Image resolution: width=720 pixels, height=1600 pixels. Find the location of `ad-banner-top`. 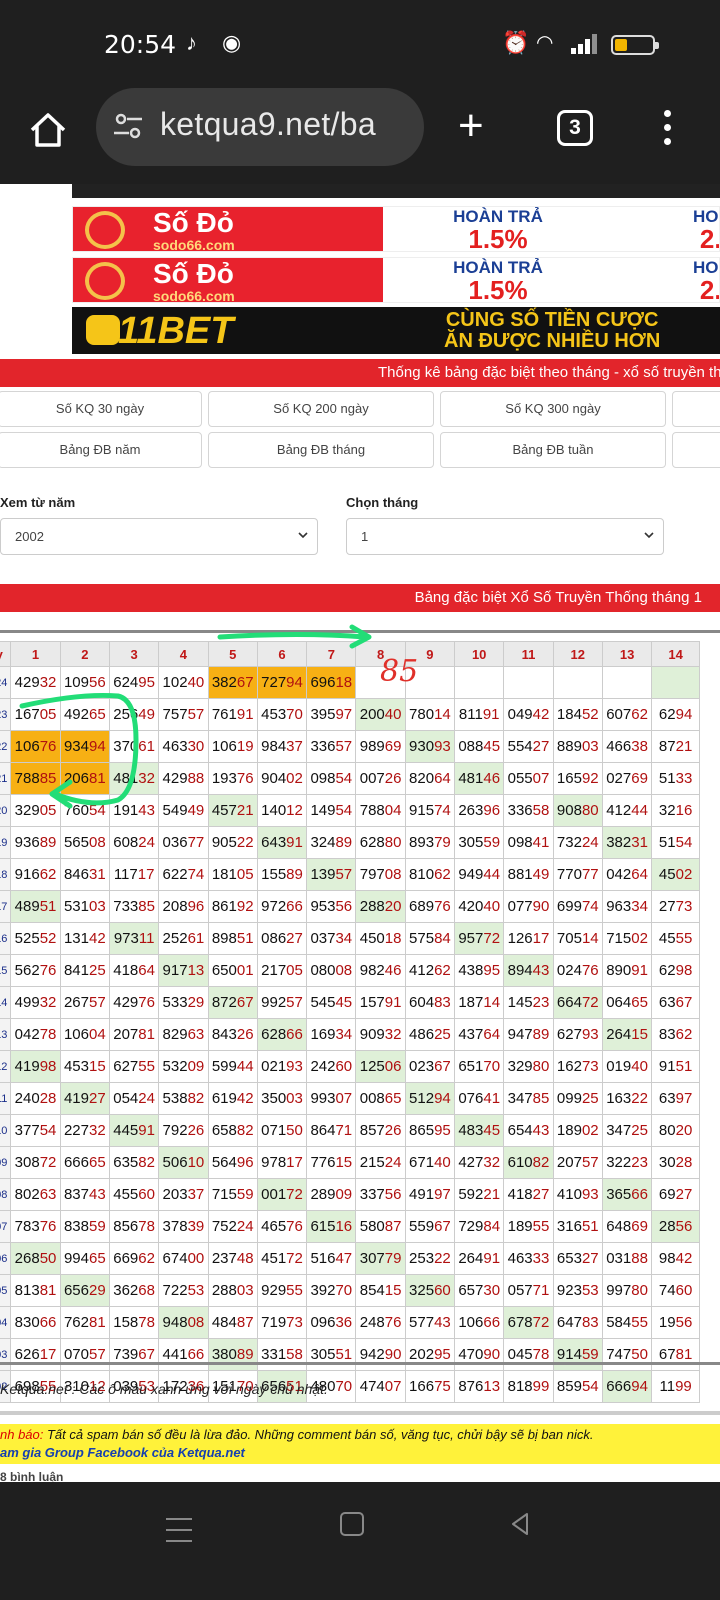

ad-banner-top is located at coordinates (396, 191).